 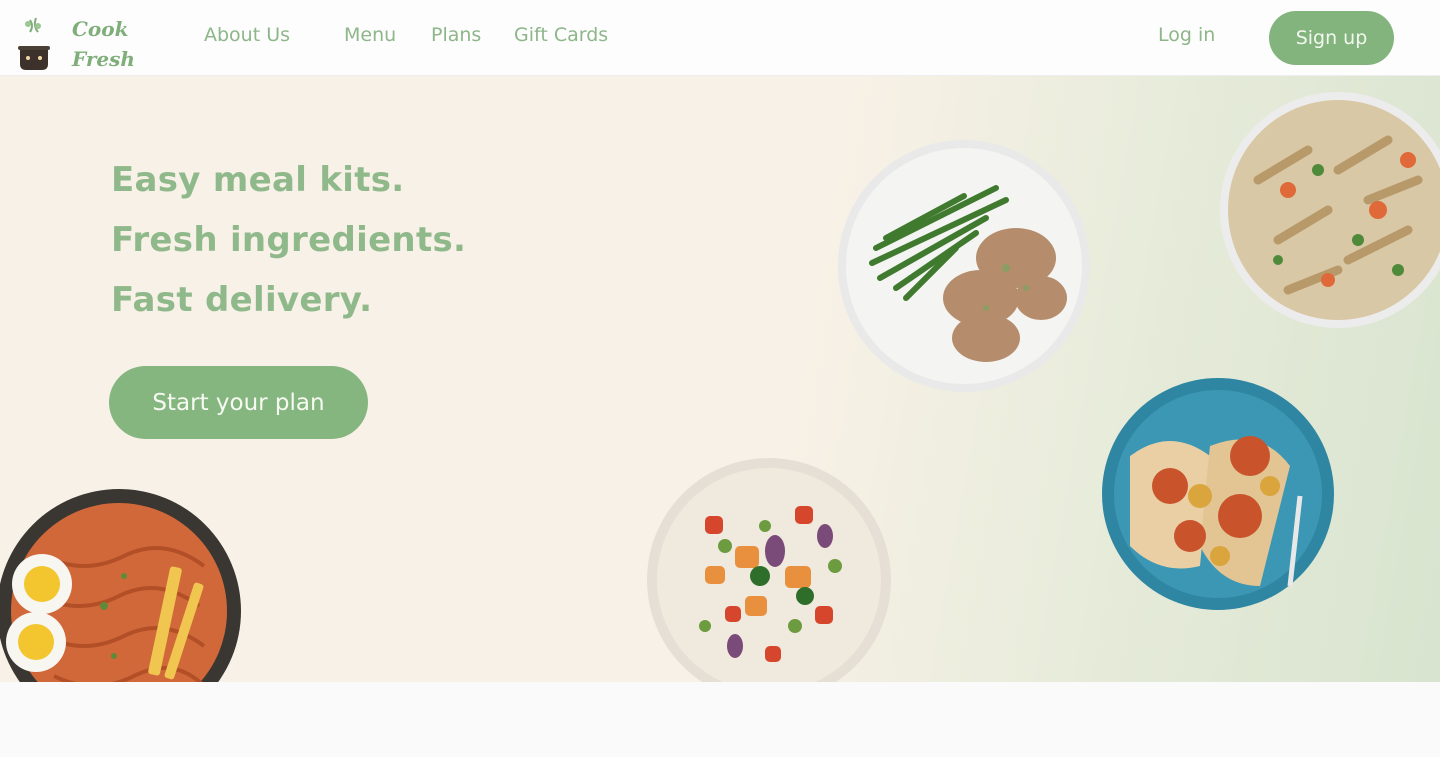 What do you see at coordinates (247, 35) in the screenshot?
I see `nav-about-us-link: About Us` at bounding box center [247, 35].